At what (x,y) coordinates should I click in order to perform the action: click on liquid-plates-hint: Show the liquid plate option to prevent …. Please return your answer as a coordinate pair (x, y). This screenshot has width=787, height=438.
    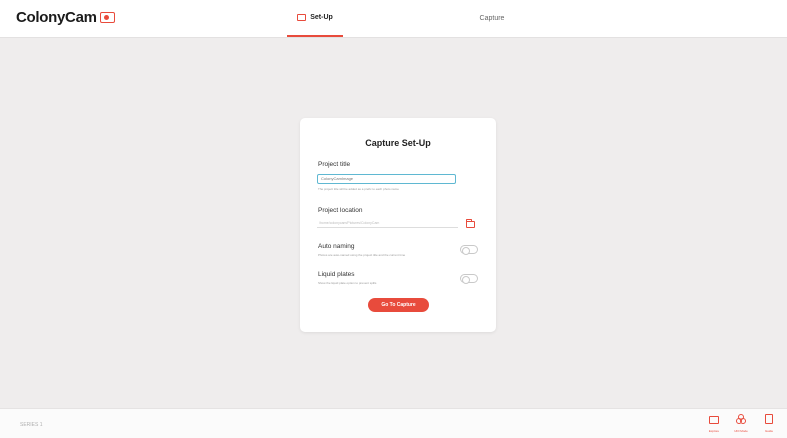
    Looking at the image, I should click on (347, 283).